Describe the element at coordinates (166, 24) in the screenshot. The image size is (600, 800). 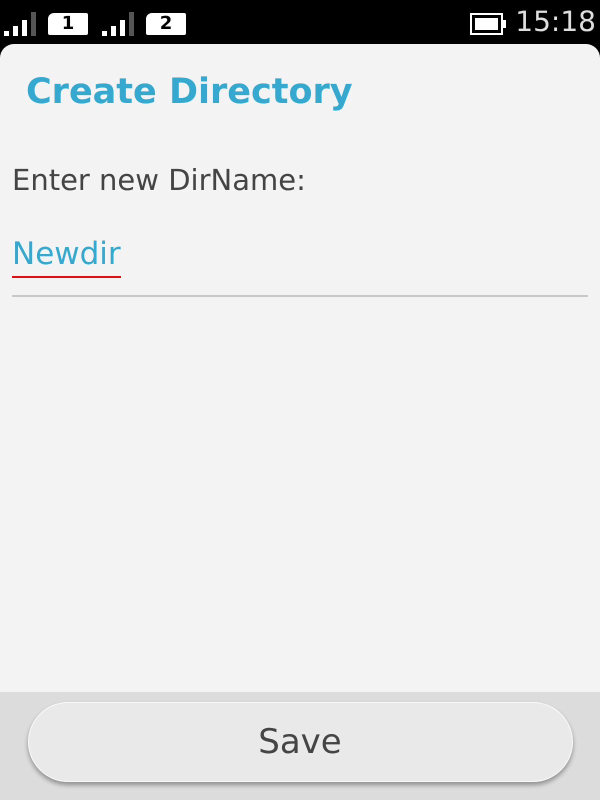
I see `sim-badge: 2` at that location.